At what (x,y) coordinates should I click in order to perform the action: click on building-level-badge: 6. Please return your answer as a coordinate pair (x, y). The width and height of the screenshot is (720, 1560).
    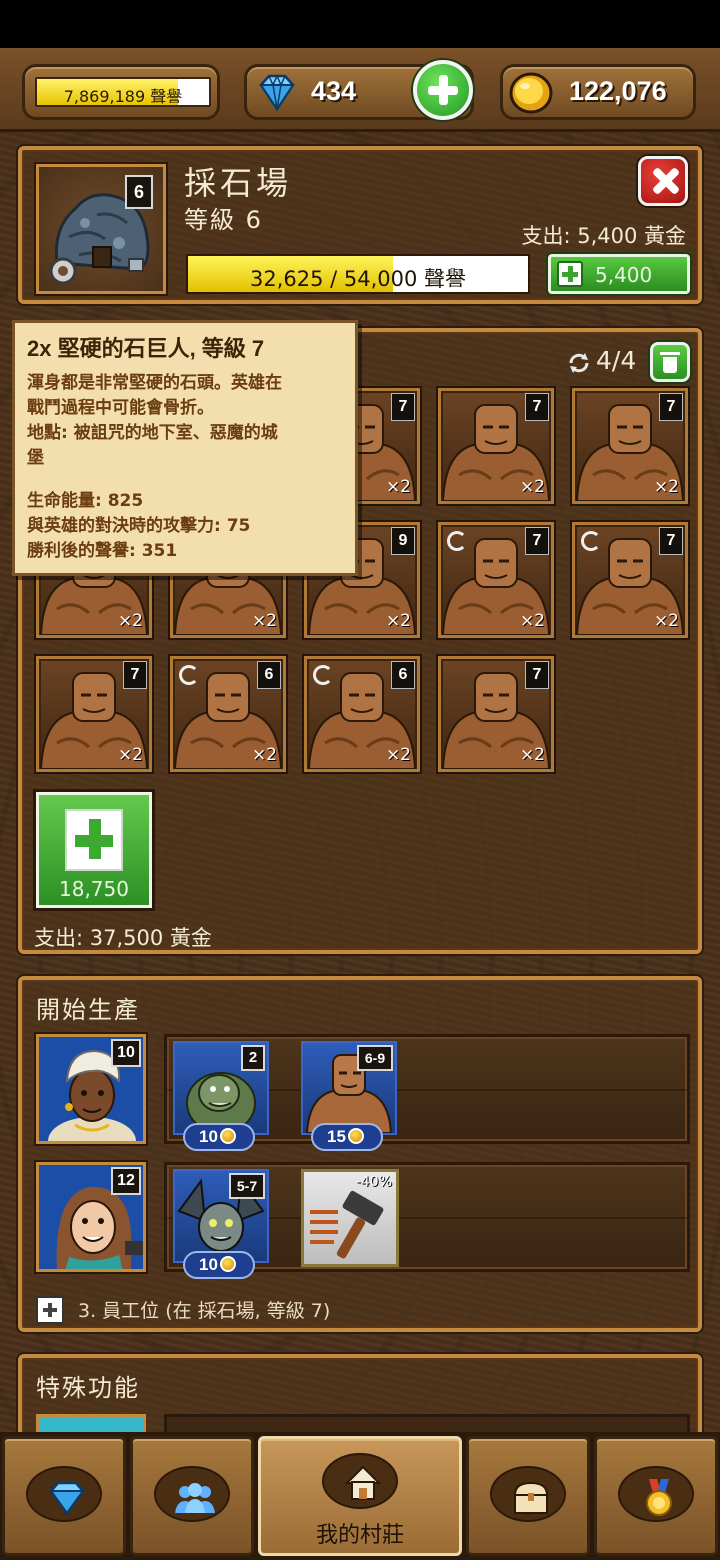
    Looking at the image, I should click on (139, 192).